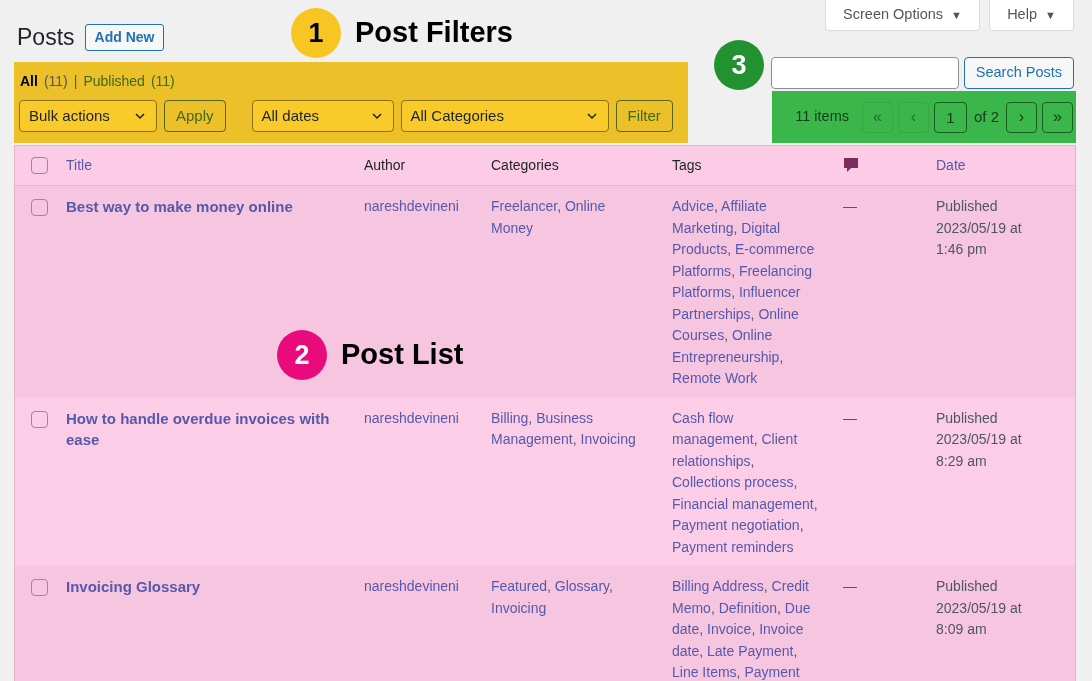 Image resolution: width=1092 pixels, height=681 pixels. Describe the element at coordinates (525, 165) in the screenshot. I see `column-header: Categories` at that location.